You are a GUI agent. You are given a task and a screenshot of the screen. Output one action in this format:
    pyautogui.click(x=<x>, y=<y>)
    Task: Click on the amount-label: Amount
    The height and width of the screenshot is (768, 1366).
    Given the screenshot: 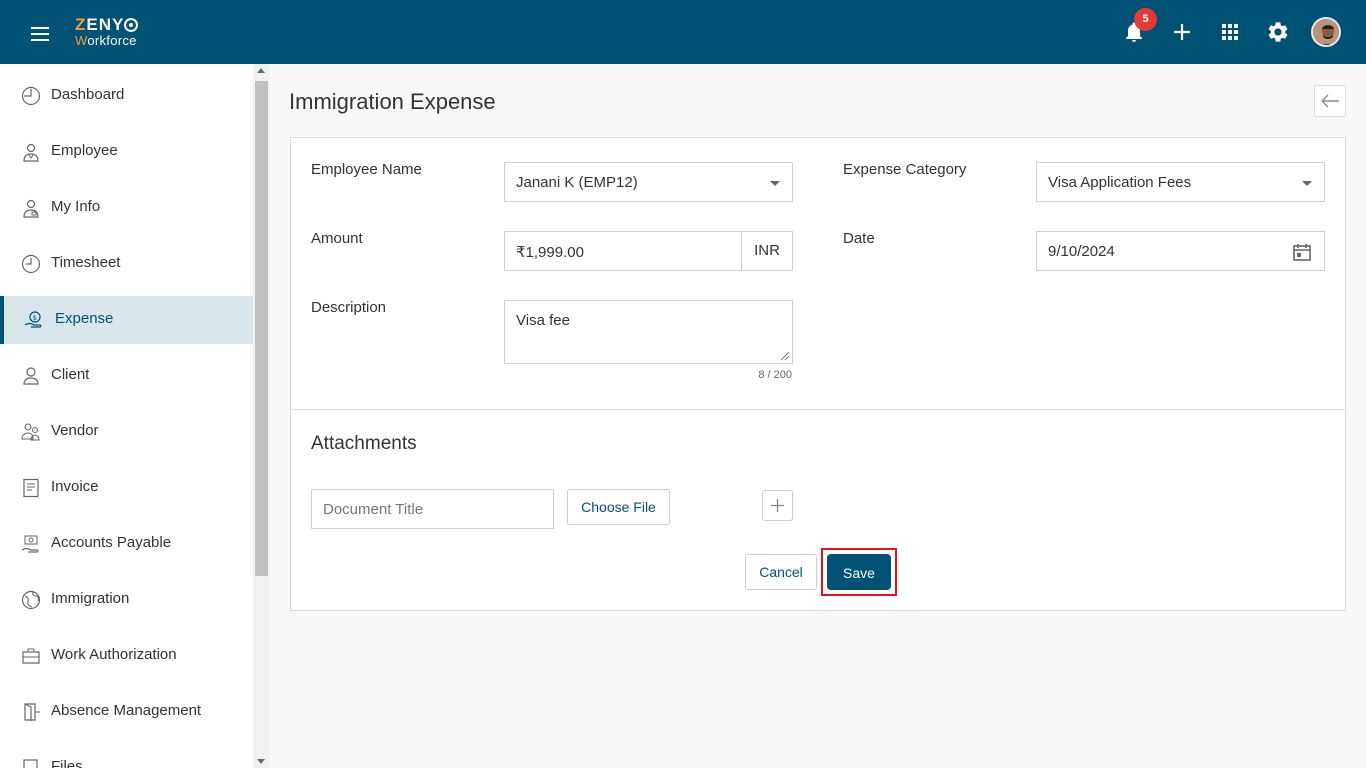 What is the action you would take?
    pyautogui.click(x=337, y=238)
    